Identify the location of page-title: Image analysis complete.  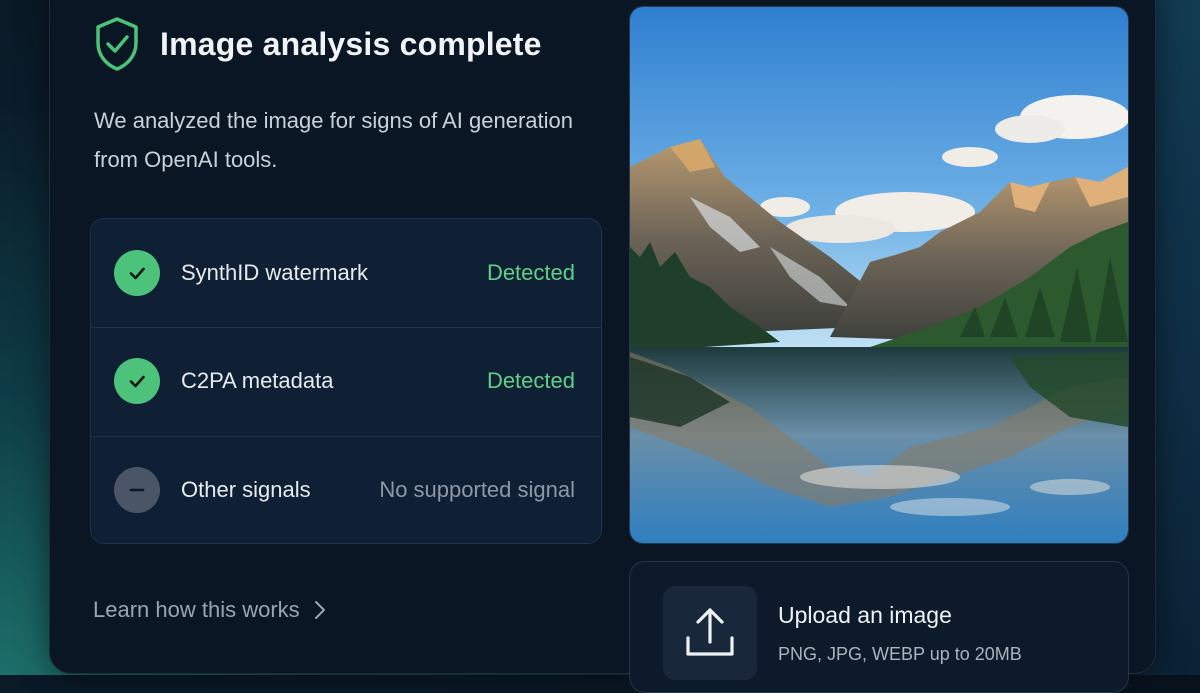
(351, 43).